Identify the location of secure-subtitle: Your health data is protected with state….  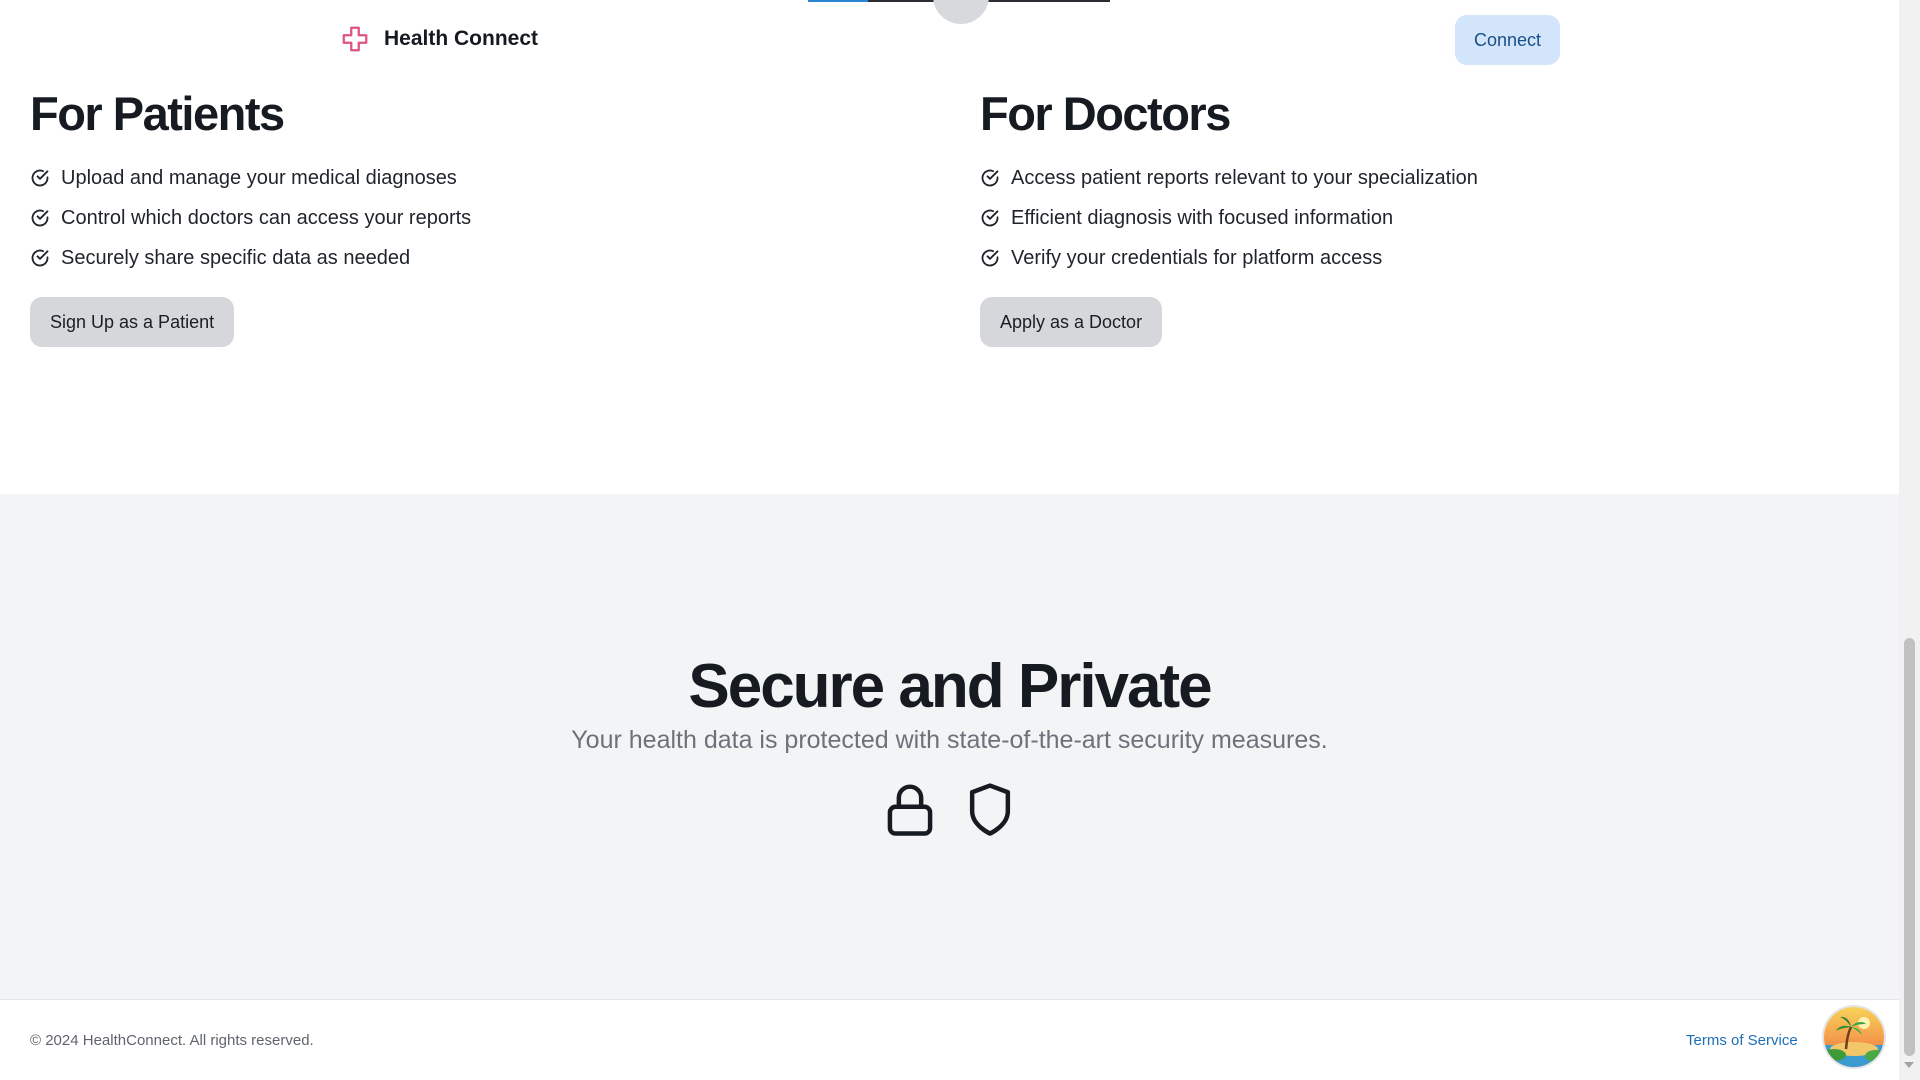
(949, 740).